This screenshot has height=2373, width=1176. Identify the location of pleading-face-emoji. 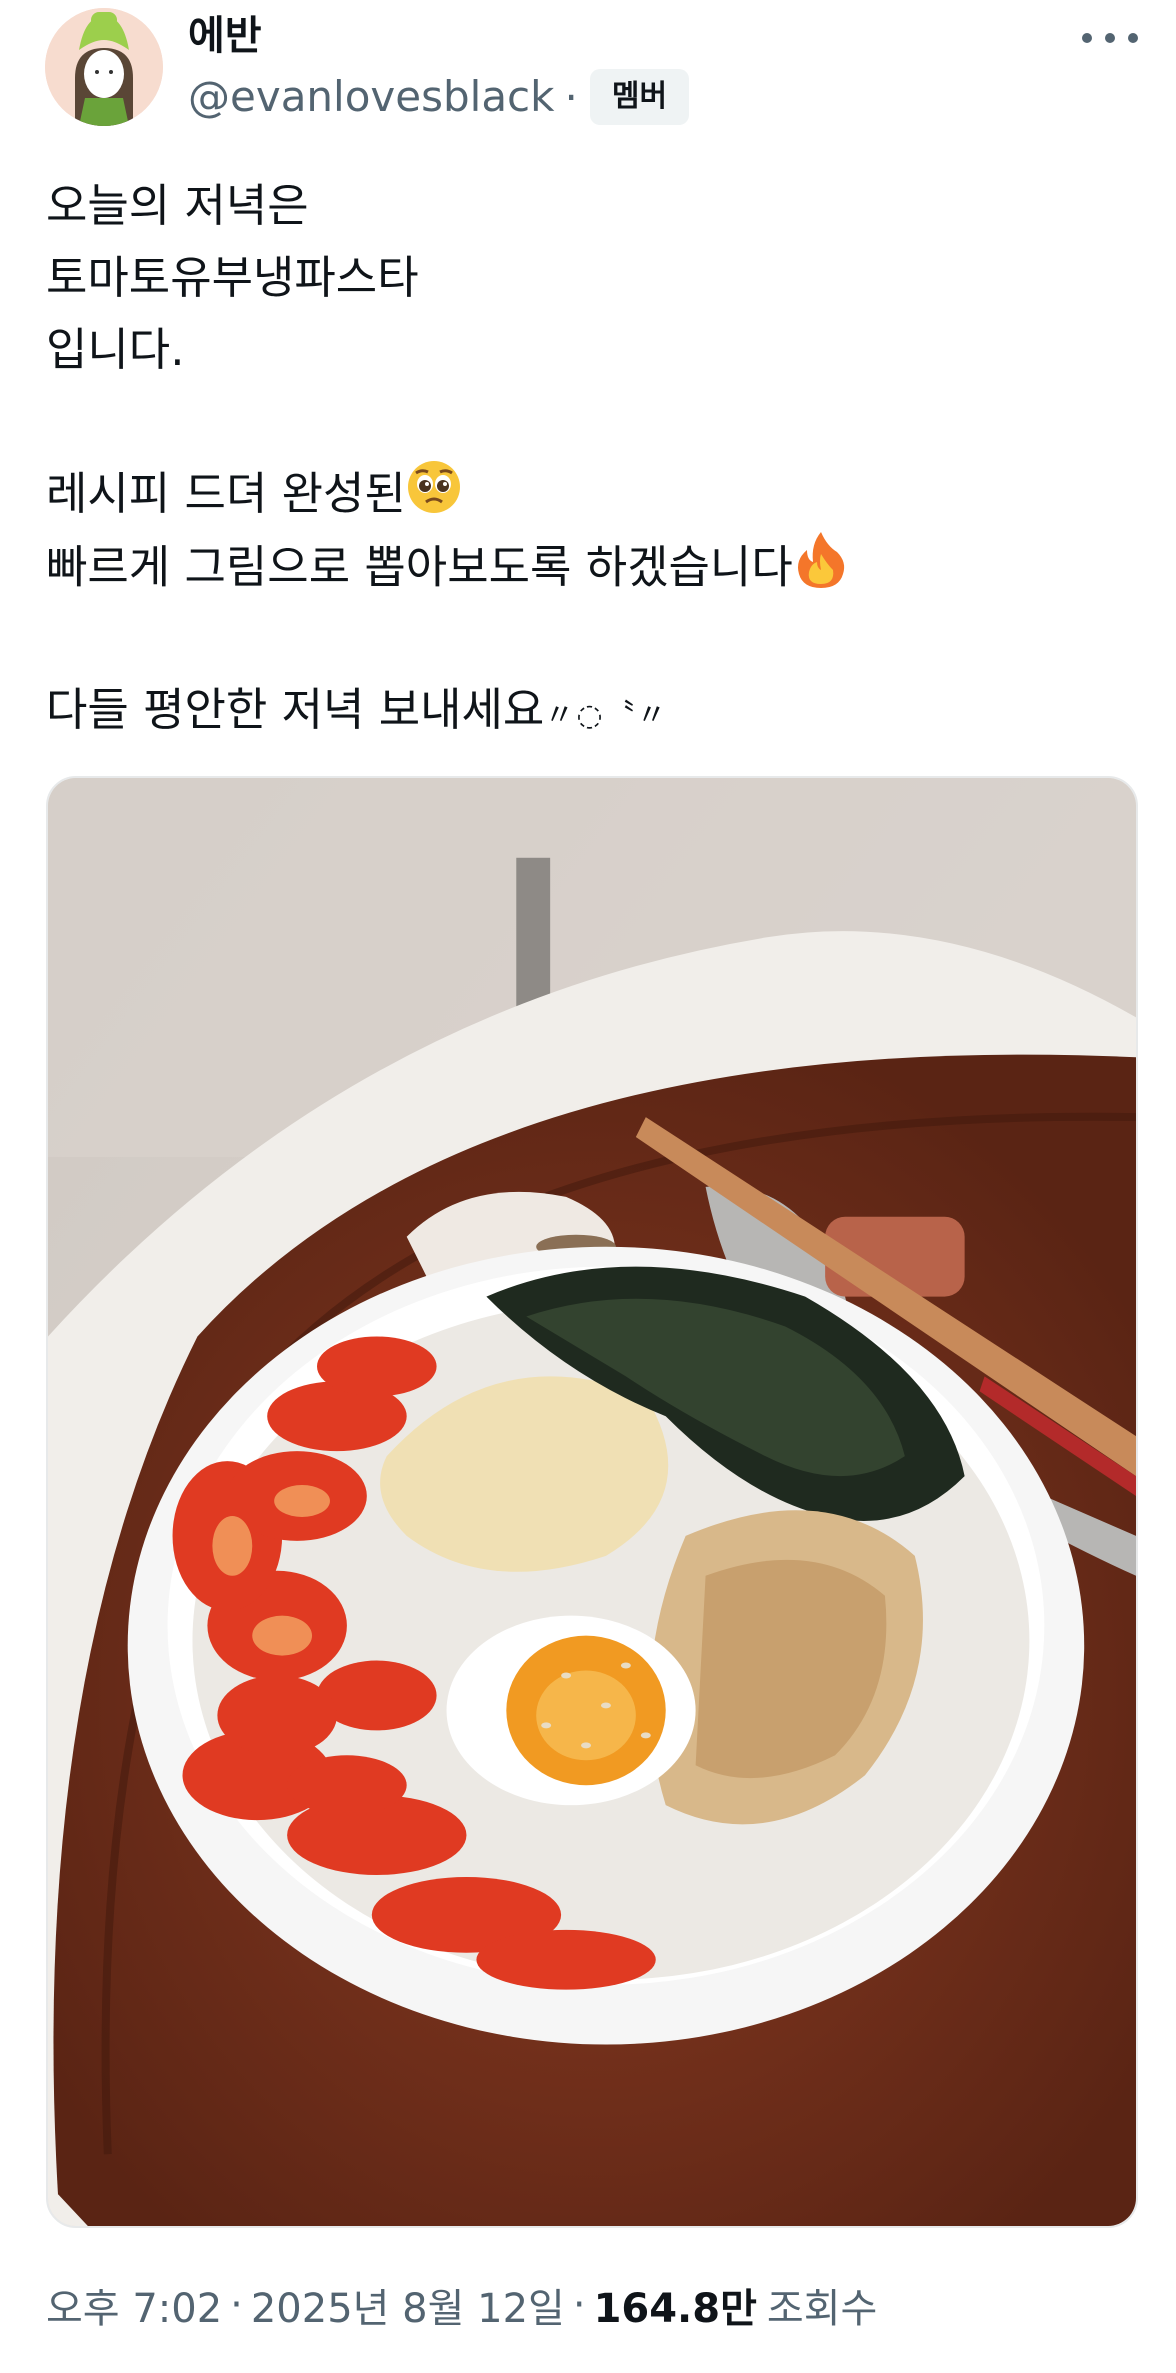
(434, 497).